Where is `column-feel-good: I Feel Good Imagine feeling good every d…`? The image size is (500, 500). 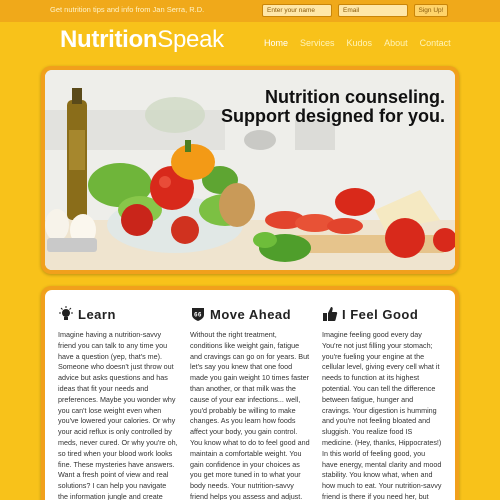 column-feel-good: I Feel Good Imagine feeling good every d… is located at coordinates (382, 402).